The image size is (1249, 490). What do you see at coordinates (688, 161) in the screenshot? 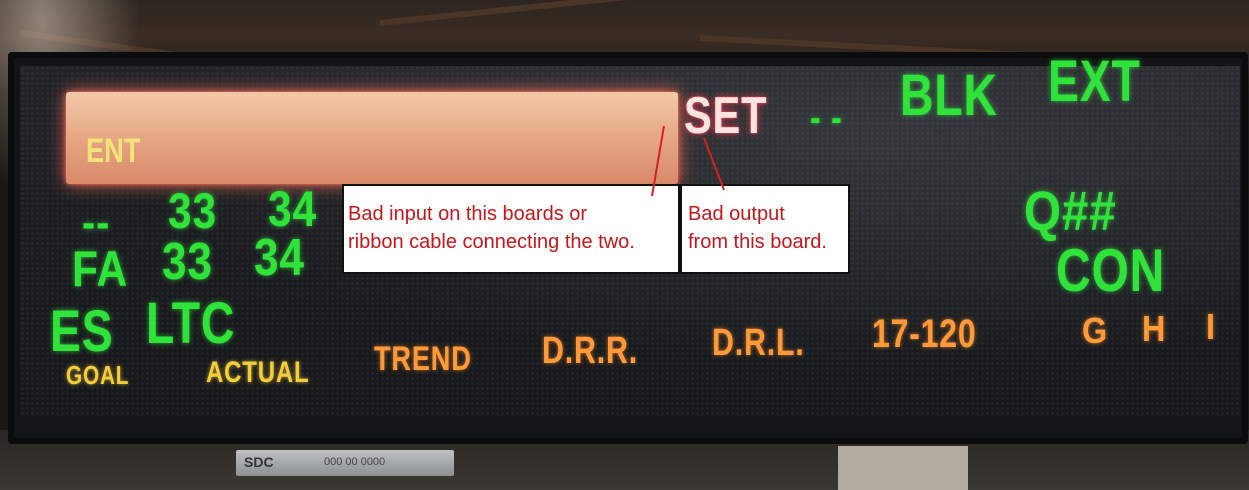
I see `annotation-lines` at bounding box center [688, 161].